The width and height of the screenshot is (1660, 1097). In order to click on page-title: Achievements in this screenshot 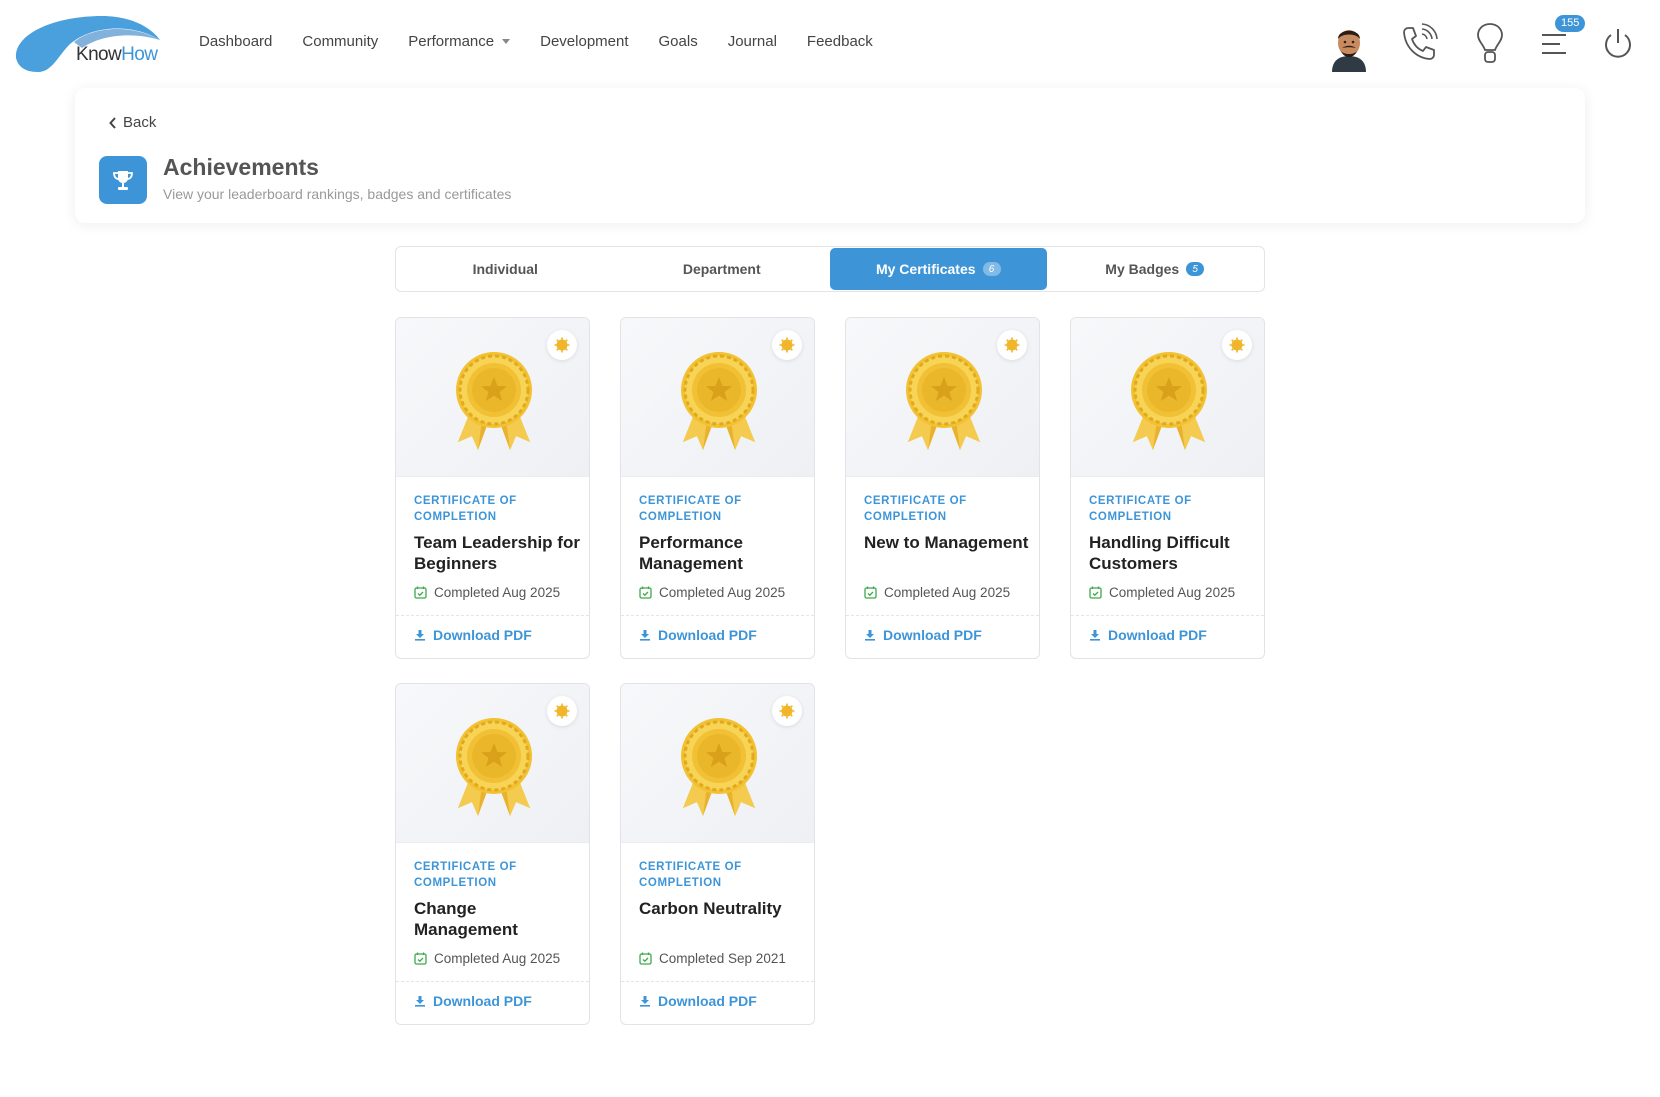, I will do `click(241, 167)`.